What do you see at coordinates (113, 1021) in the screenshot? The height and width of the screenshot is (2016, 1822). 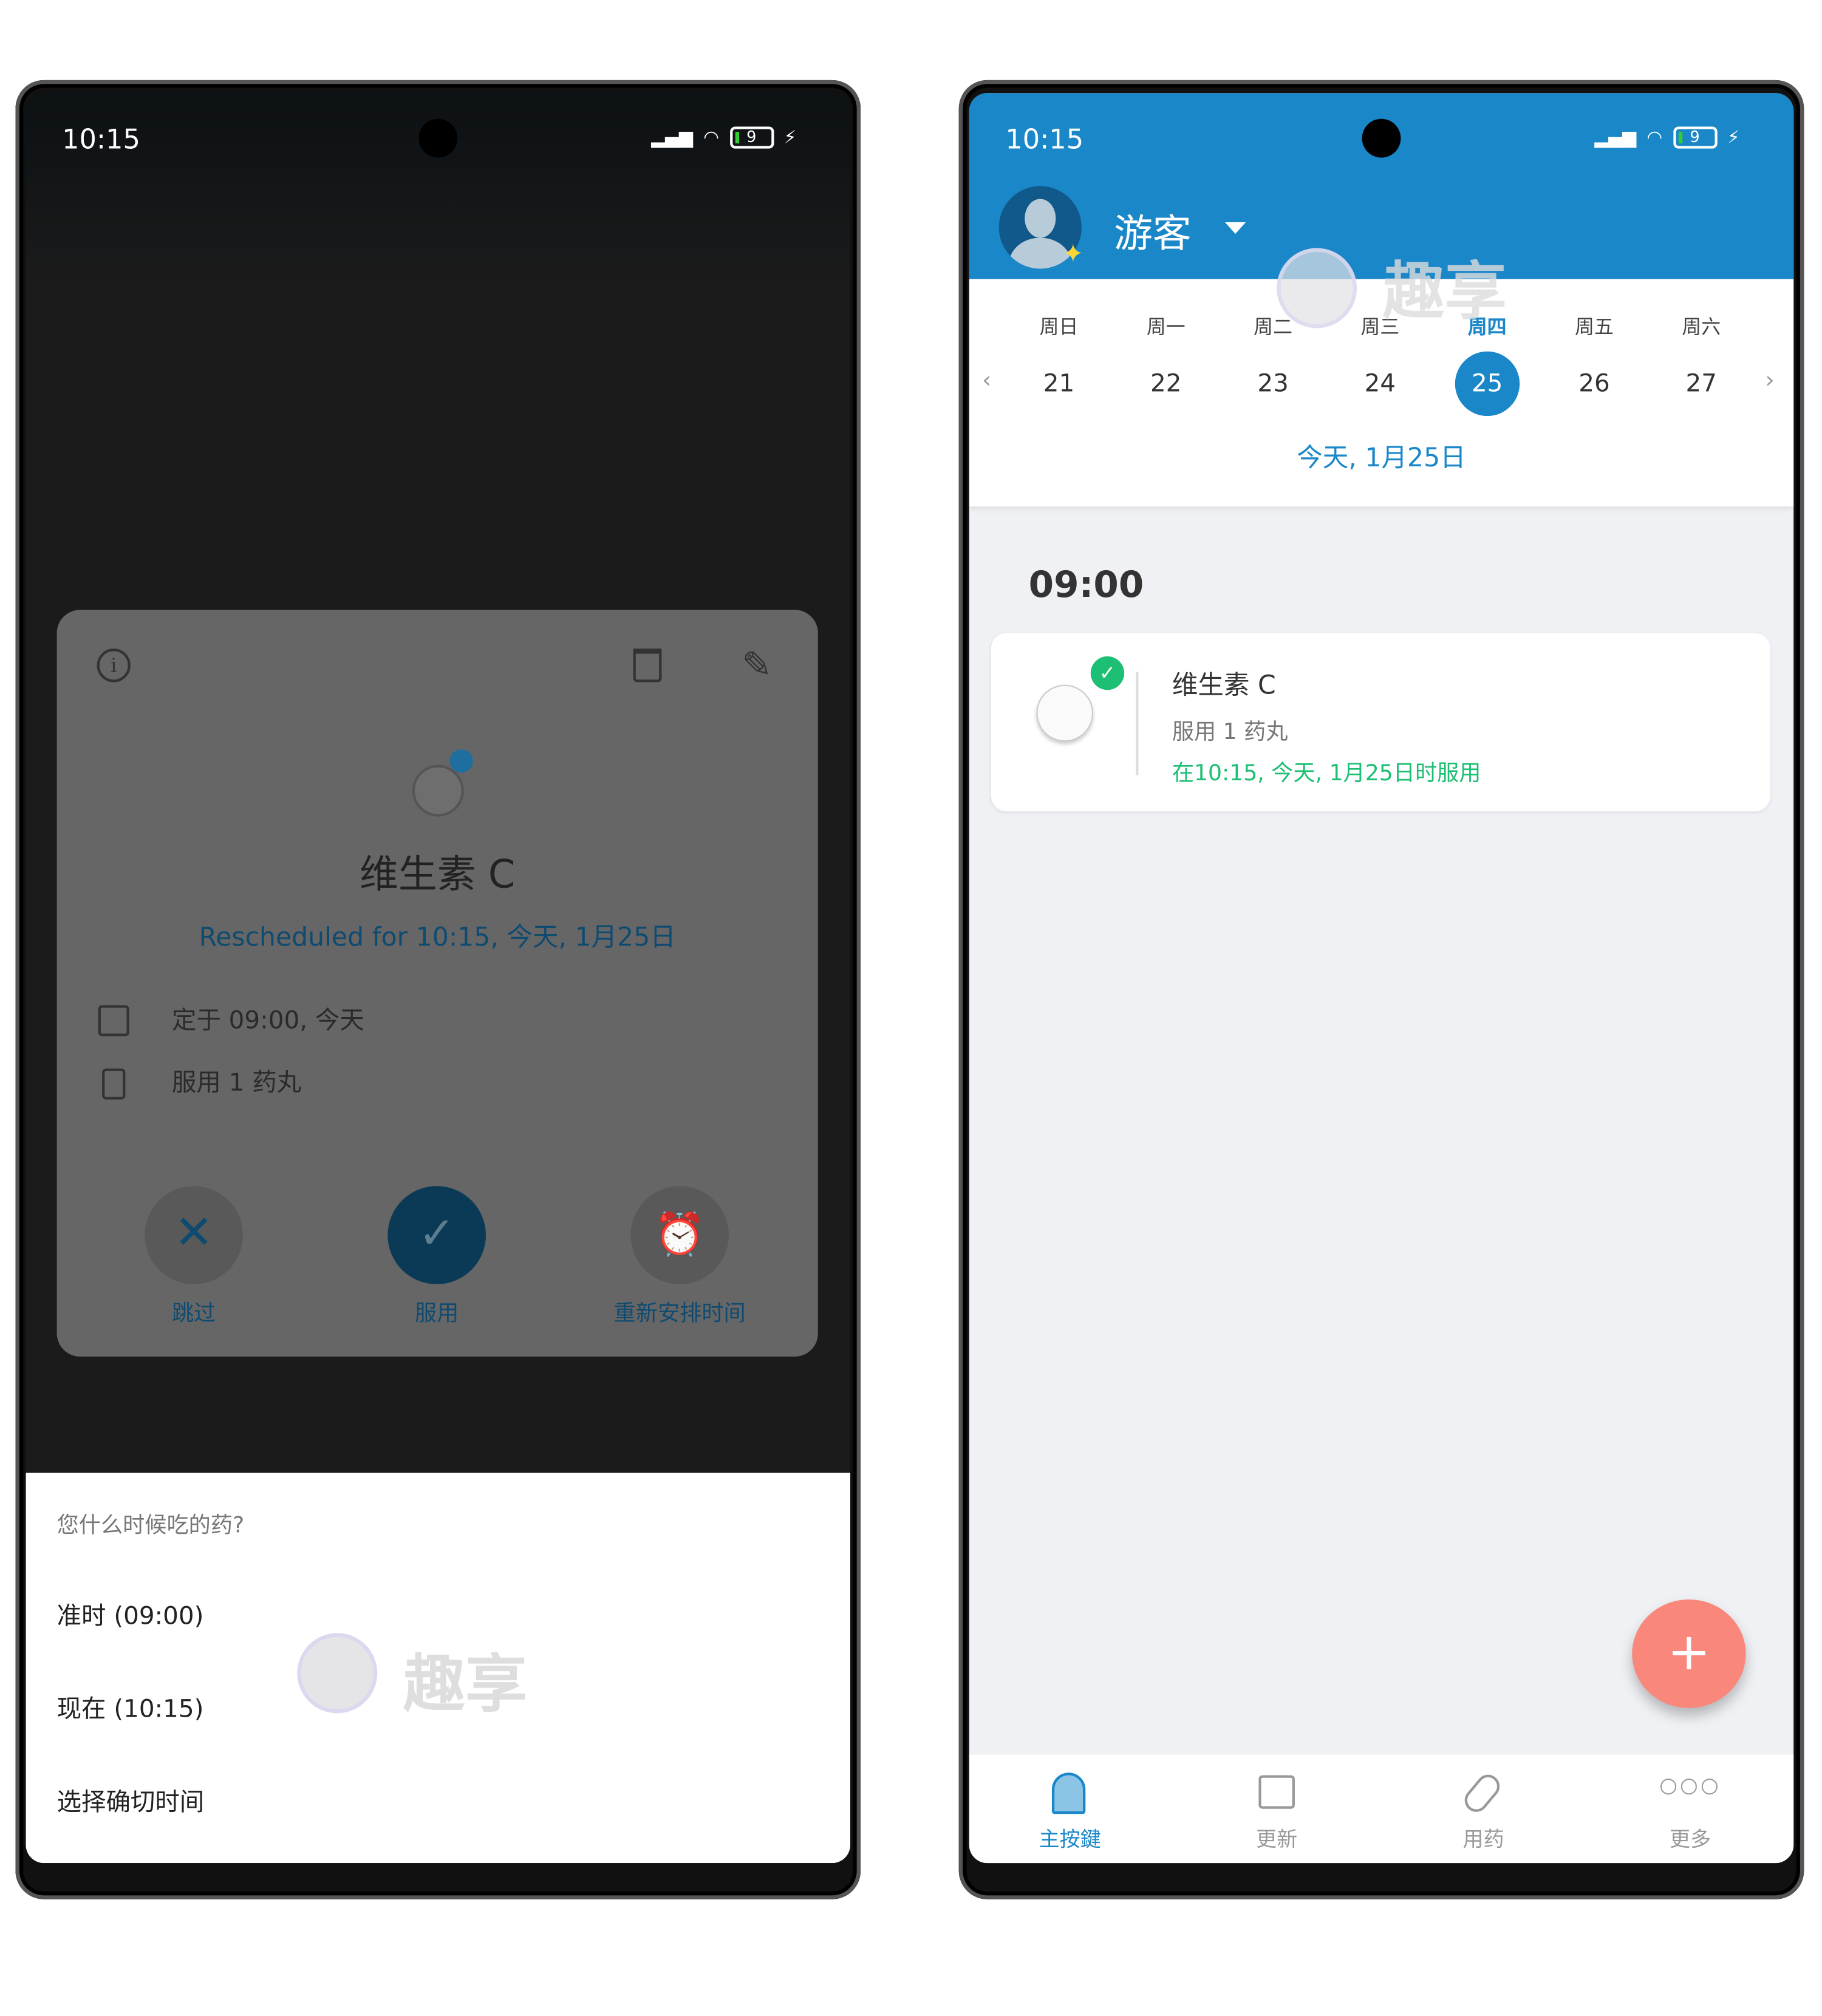 I see `calendar-icon` at bounding box center [113, 1021].